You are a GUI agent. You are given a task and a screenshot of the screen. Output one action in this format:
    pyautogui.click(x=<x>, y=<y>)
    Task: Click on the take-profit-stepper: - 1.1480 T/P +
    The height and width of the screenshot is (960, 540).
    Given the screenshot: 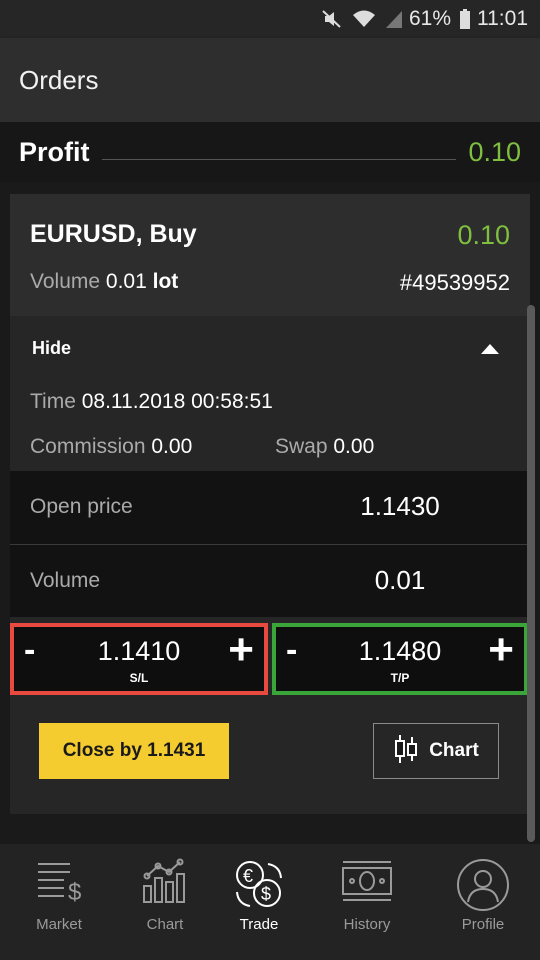 What is the action you would take?
    pyautogui.click(x=400, y=659)
    